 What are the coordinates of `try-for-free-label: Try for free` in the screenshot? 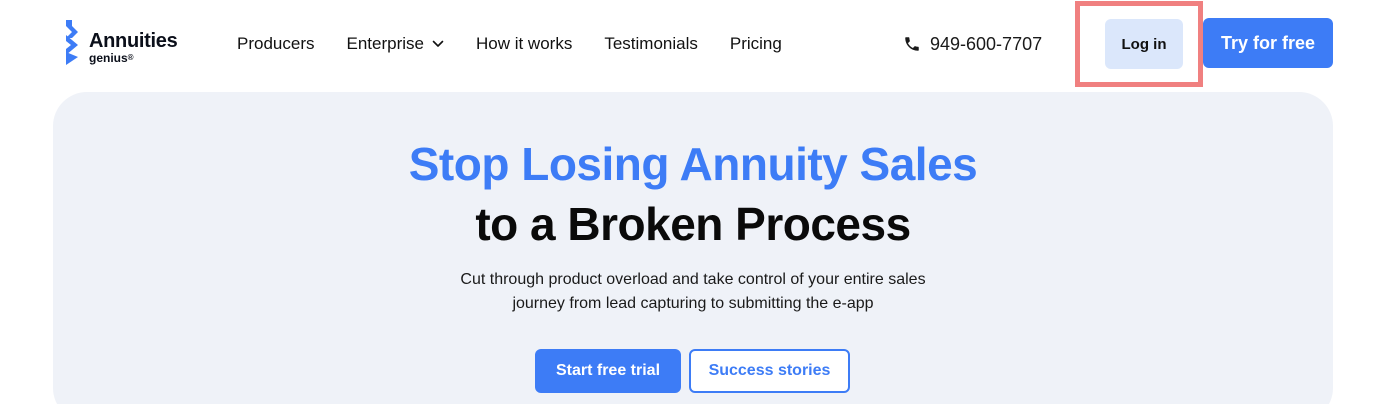 It's located at (1268, 42).